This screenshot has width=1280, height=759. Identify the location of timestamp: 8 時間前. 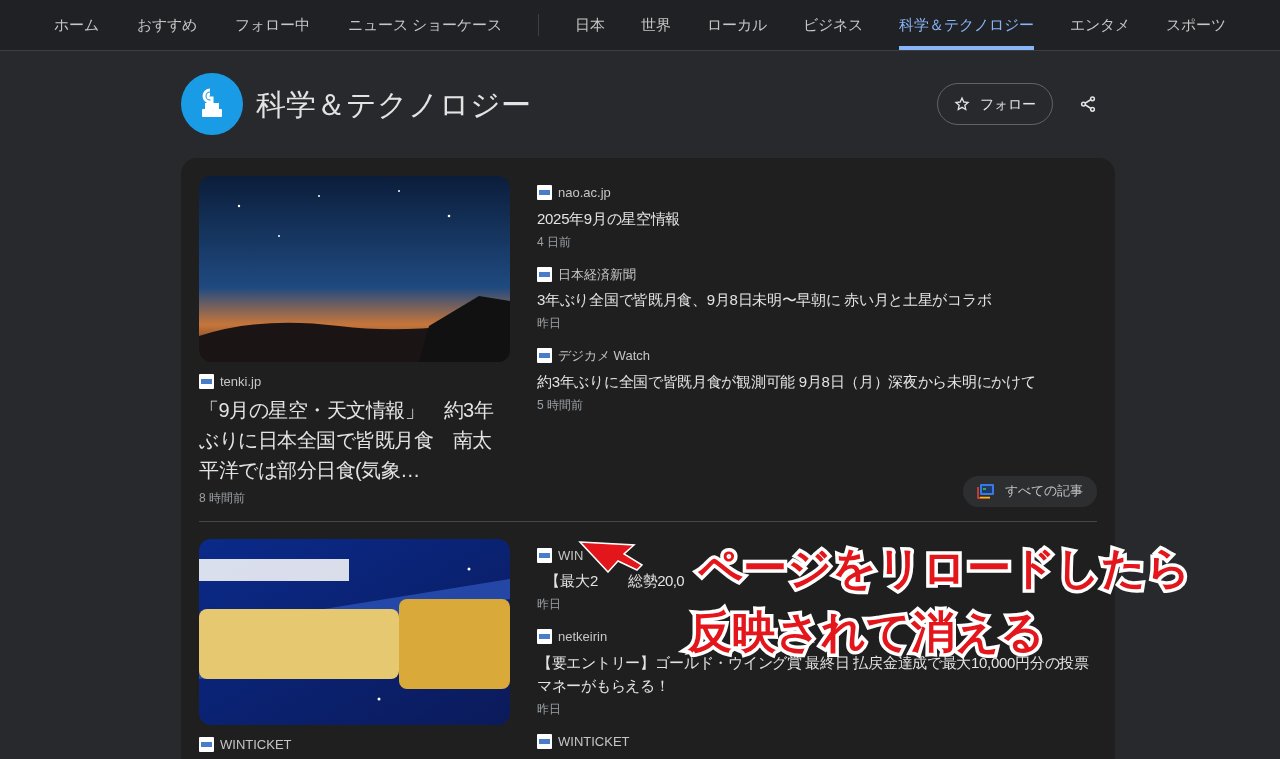
(222, 498).